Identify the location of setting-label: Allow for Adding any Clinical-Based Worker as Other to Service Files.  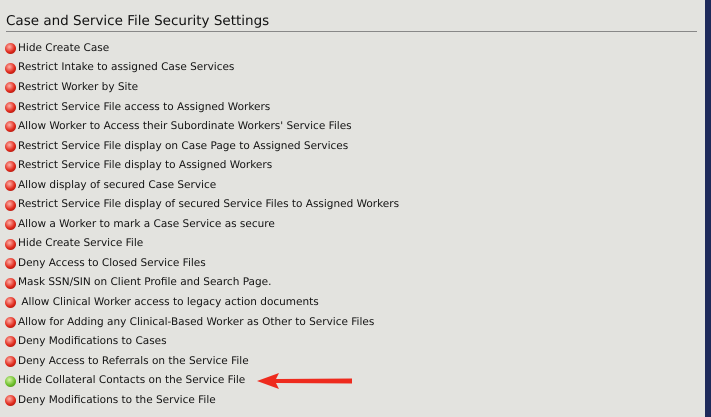
(196, 322).